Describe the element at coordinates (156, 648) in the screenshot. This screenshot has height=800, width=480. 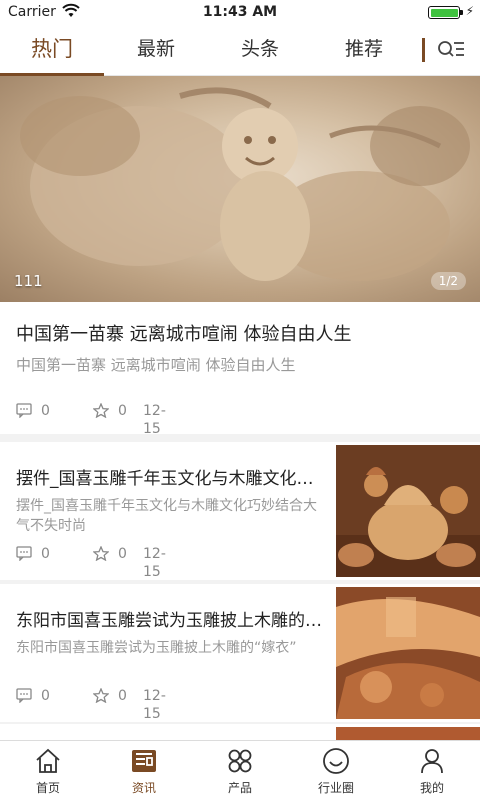
I see `article-summary: 东阳市国喜玉雕尝试为玉雕披上木雕的“嫁衣”` at that location.